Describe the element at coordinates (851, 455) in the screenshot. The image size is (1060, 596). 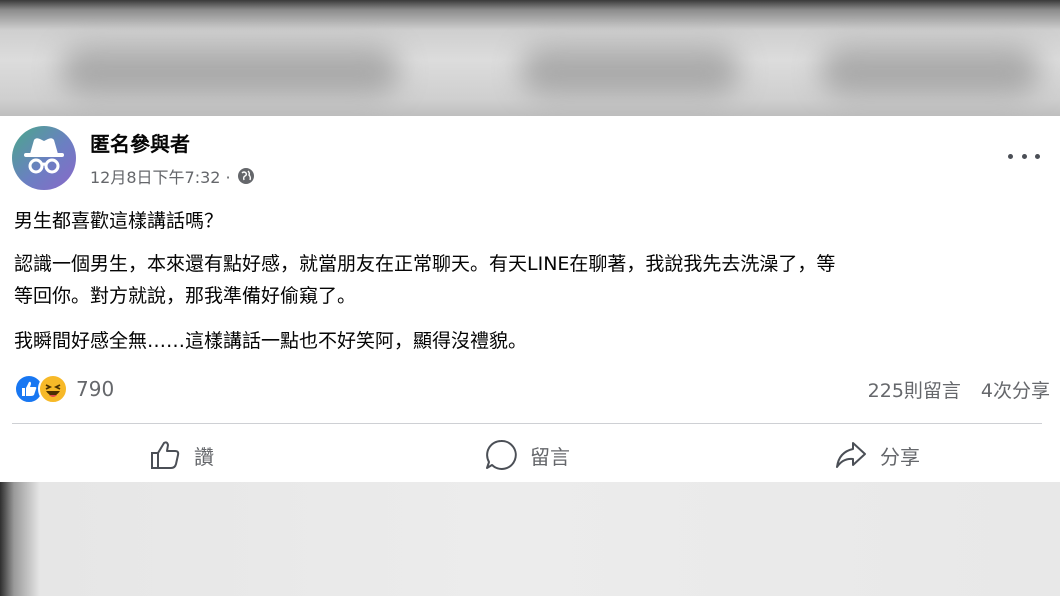
I see `share-icon` at that location.